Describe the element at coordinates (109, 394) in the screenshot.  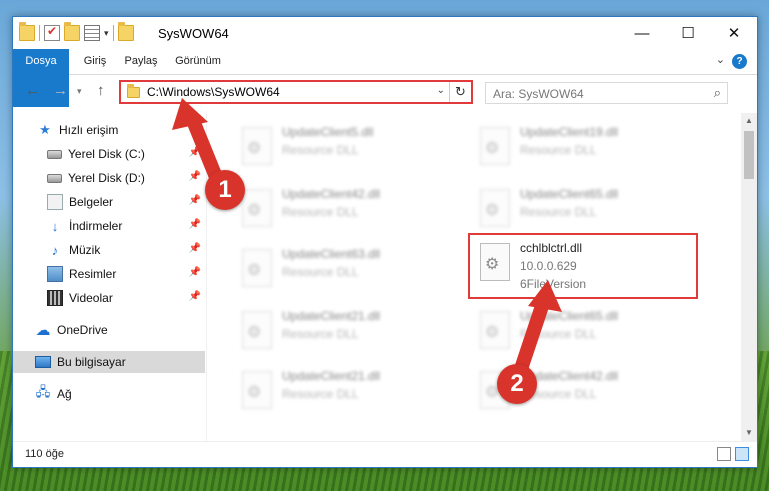
I see `sidebar-item-network: 🖧 Ağ` at that location.